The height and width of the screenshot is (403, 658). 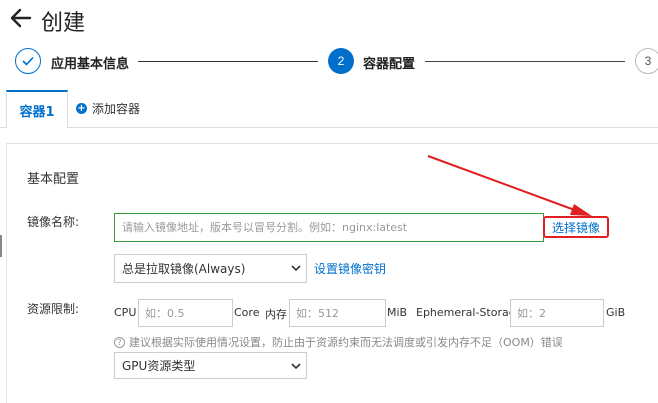 What do you see at coordinates (21, 18) in the screenshot?
I see `back-arrow-icon` at bounding box center [21, 18].